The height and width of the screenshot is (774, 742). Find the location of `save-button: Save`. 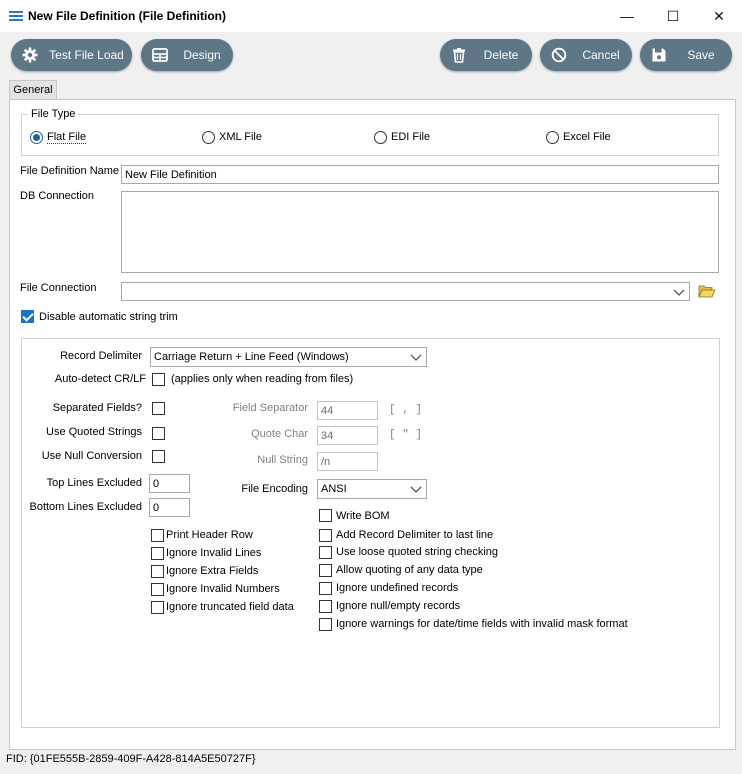

save-button: Save is located at coordinates (686, 55).